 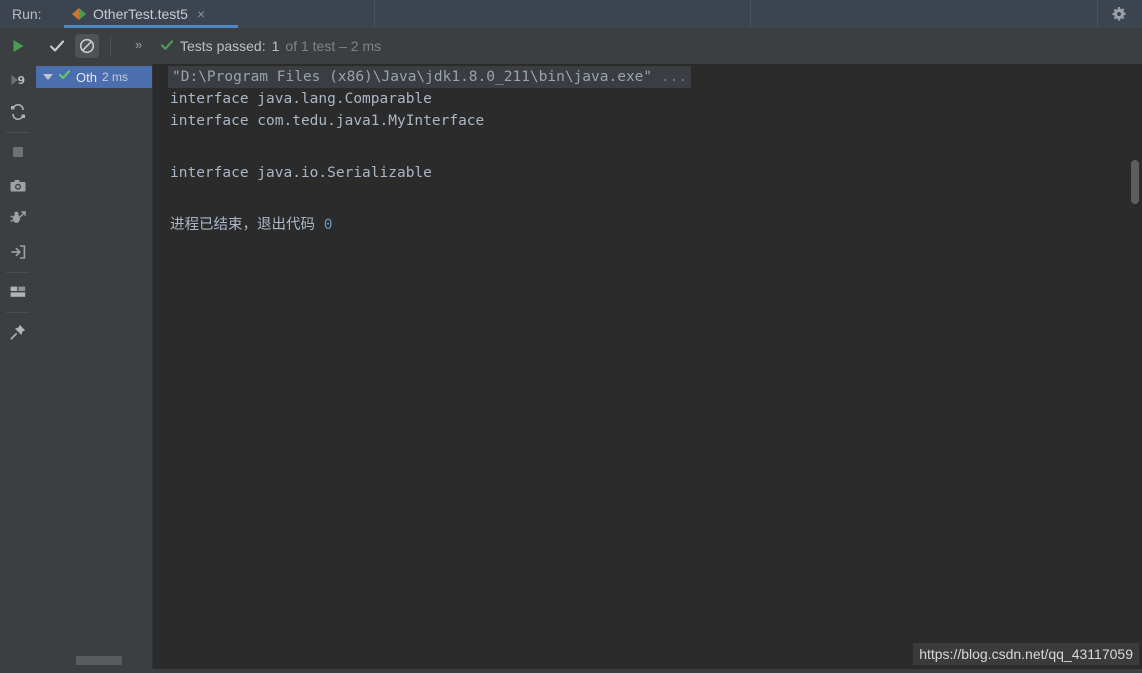 What do you see at coordinates (571, 46) in the screenshot?
I see `test-runner-toolbar: » Tests passed: 1 of 1 test – 2 ms` at bounding box center [571, 46].